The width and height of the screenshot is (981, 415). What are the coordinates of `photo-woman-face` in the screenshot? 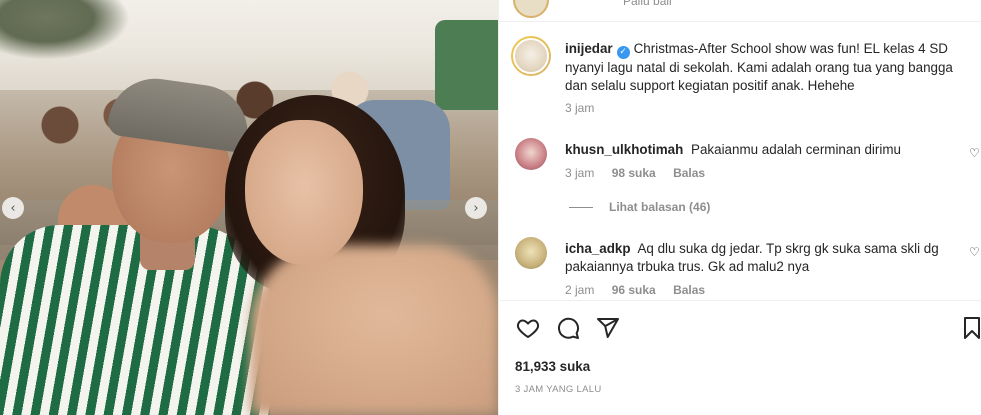 It's located at (304, 192).